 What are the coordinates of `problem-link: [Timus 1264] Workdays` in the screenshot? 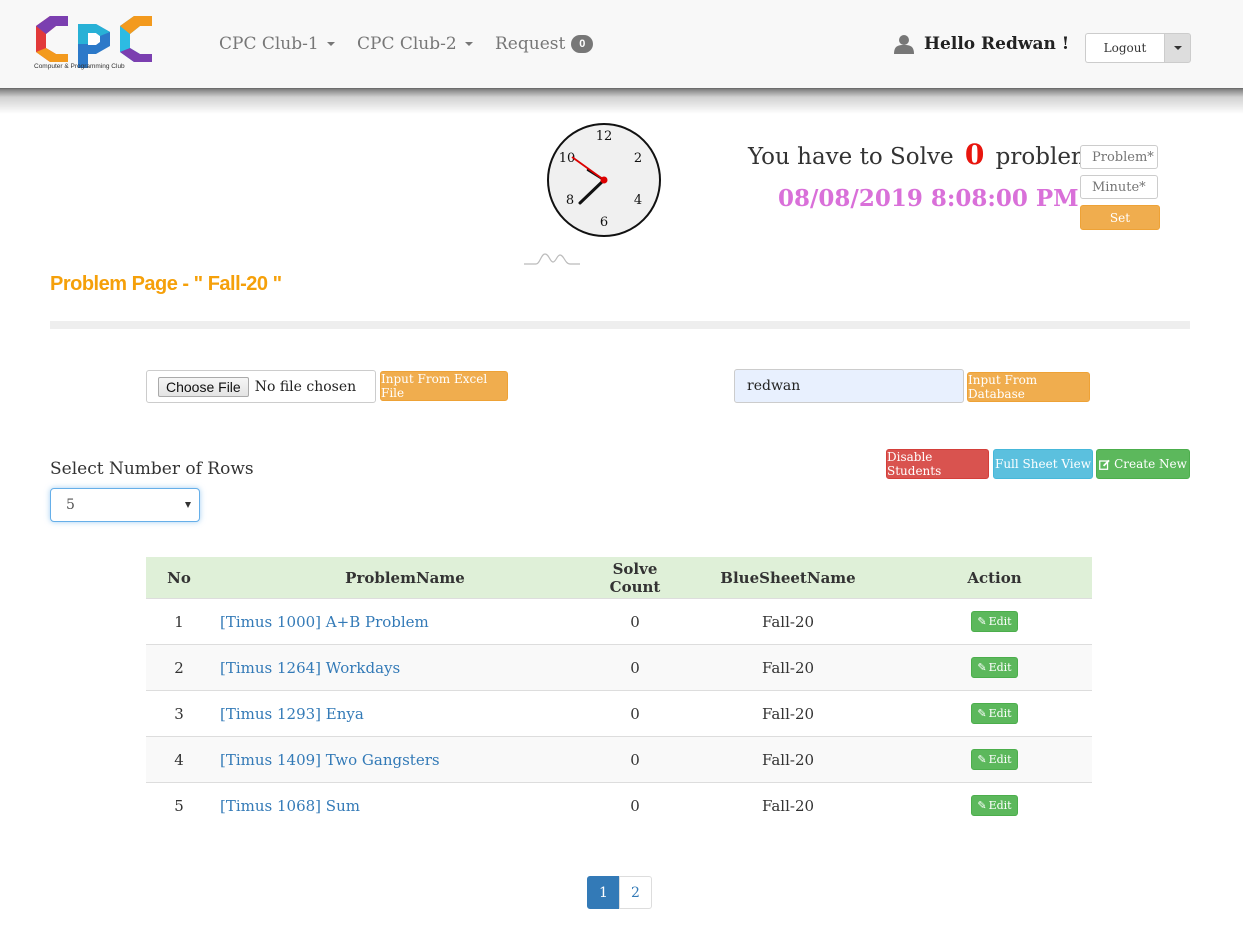 It's located at (310, 668).